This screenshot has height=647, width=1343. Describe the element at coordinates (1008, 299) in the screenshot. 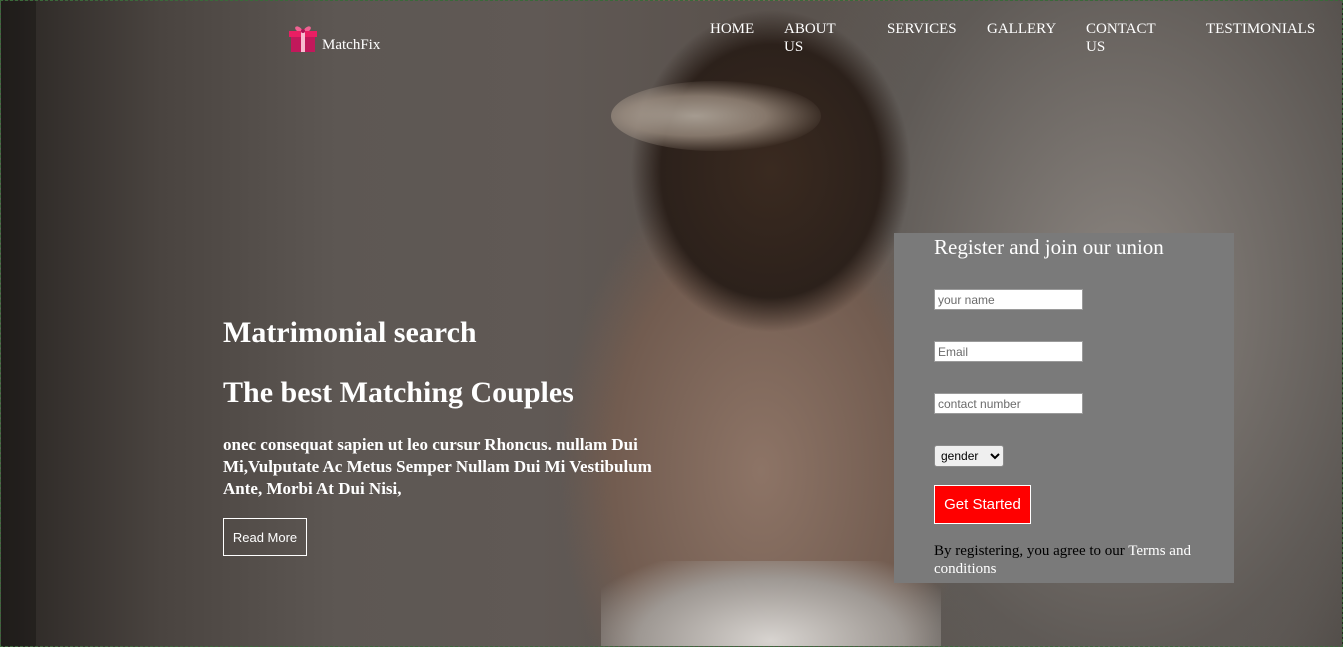

I see `name-input` at that location.